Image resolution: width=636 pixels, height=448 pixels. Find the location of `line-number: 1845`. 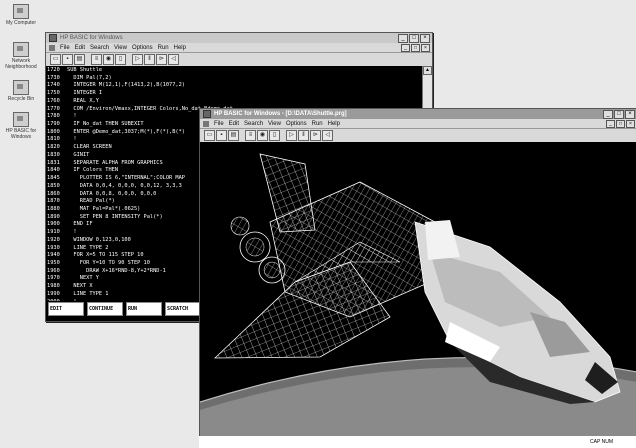

line-number: 1845 is located at coordinates (53, 178).